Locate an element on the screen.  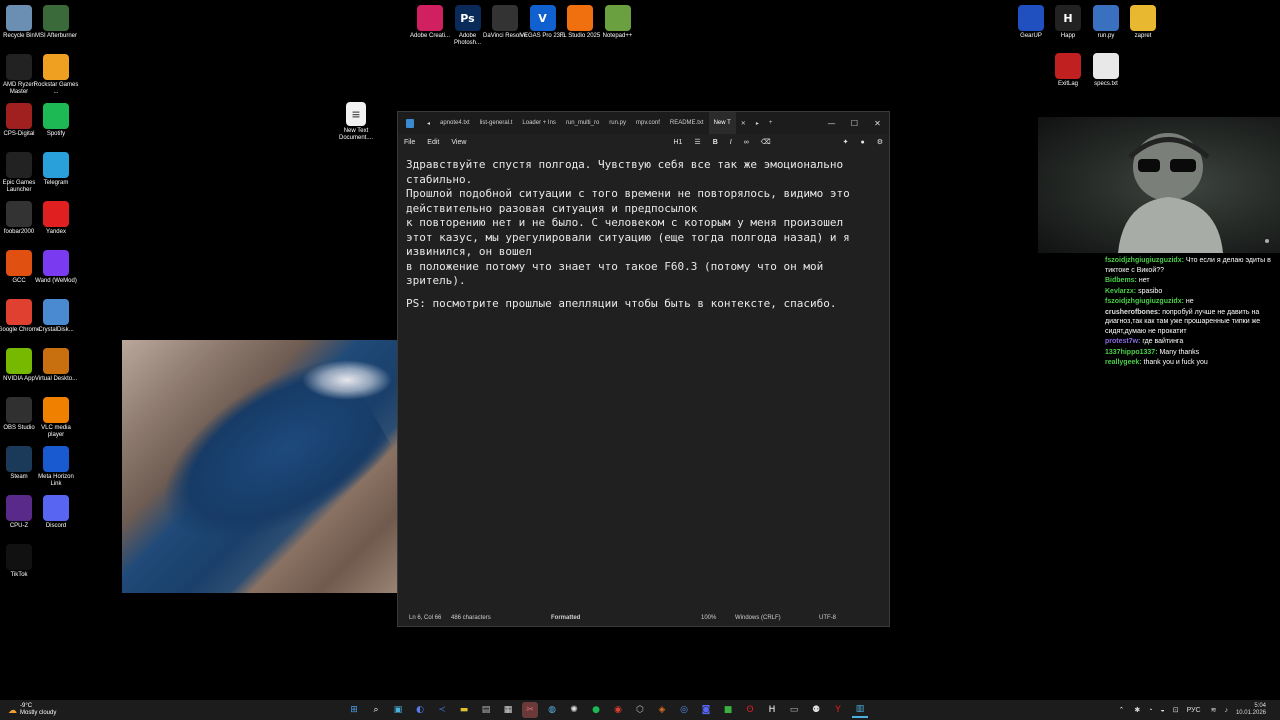
link-icon: ∞ is located at coordinates (746, 142).